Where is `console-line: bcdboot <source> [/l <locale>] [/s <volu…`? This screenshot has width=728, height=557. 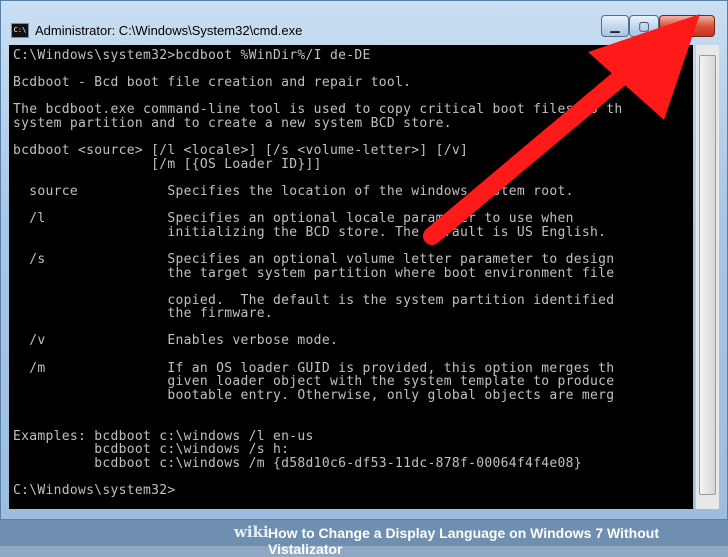 console-line: bcdboot <source> [/l <locale>] [/s <volu… is located at coordinates (241, 151).